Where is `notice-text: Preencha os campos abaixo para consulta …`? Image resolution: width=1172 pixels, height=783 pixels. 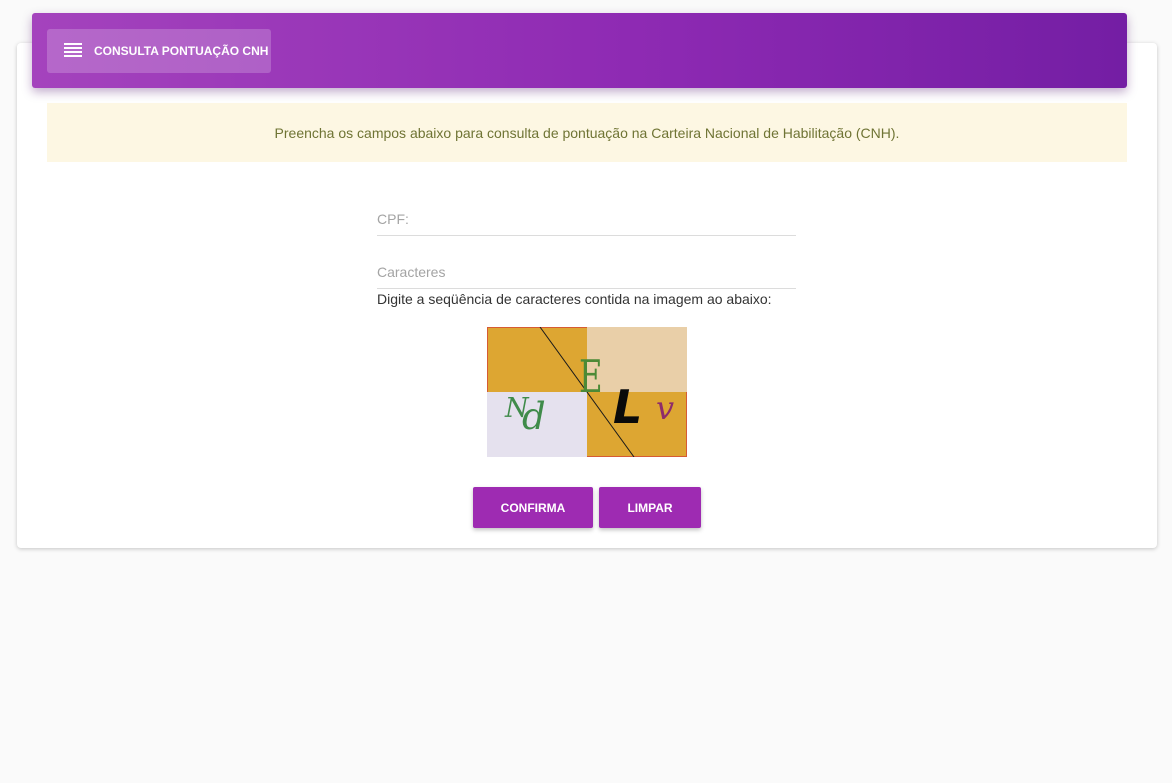
notice-text: Preencha os campos abaixo para consulta … is located at coordinates (587, 132).